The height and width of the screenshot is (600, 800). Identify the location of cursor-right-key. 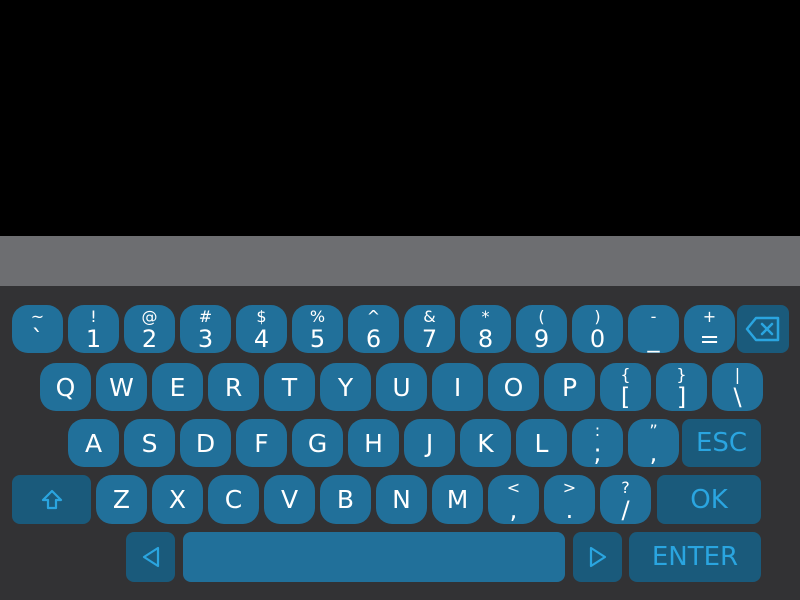
(597, 557).